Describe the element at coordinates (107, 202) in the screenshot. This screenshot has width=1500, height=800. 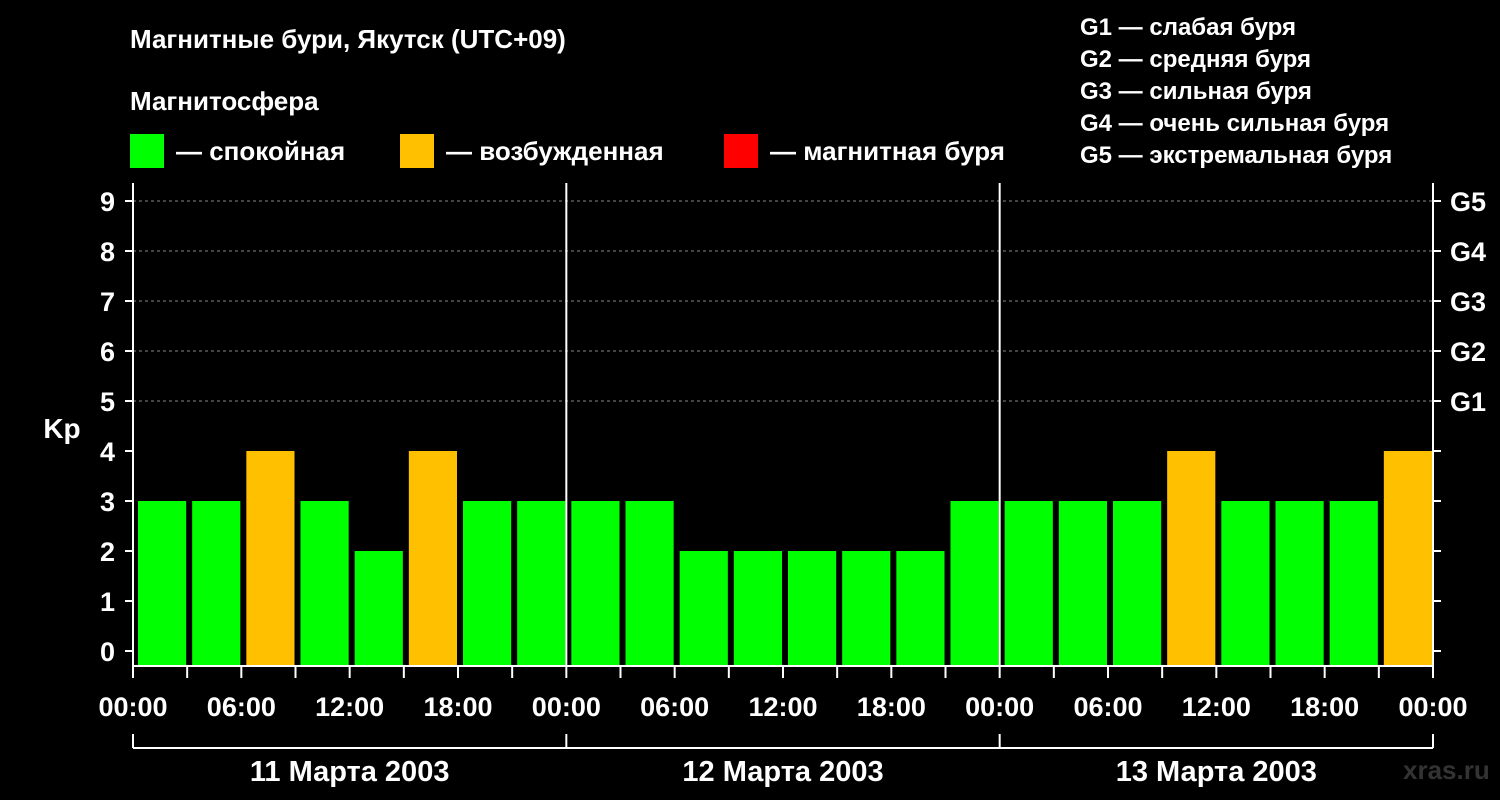
I see `y-tick-label: 9` at that location.